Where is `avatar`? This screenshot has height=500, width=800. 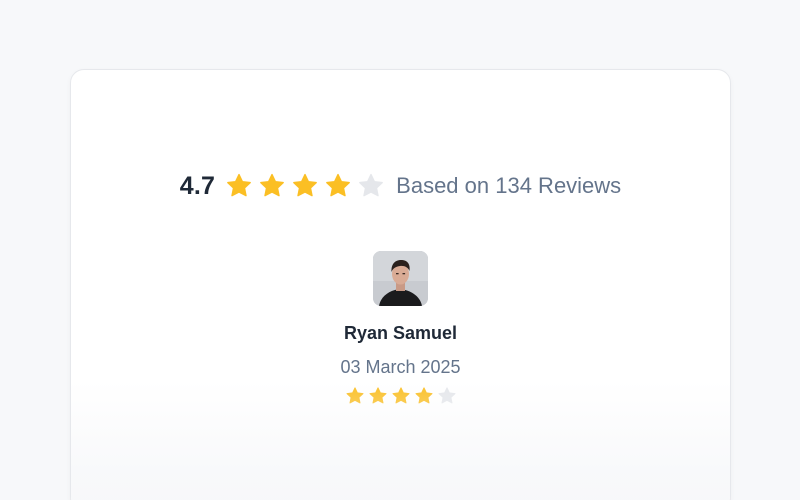
avatar is located at coordinates (400, 278).